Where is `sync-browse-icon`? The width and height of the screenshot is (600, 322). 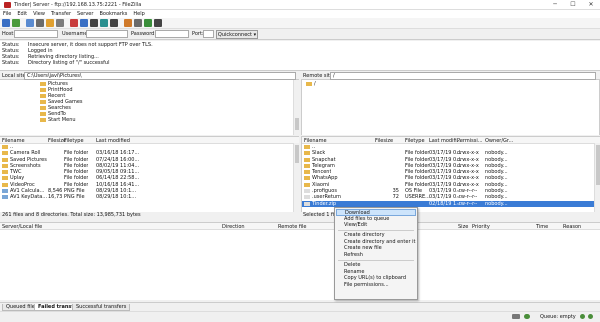
sync-browse-icon is located at coordinates (138, 23).